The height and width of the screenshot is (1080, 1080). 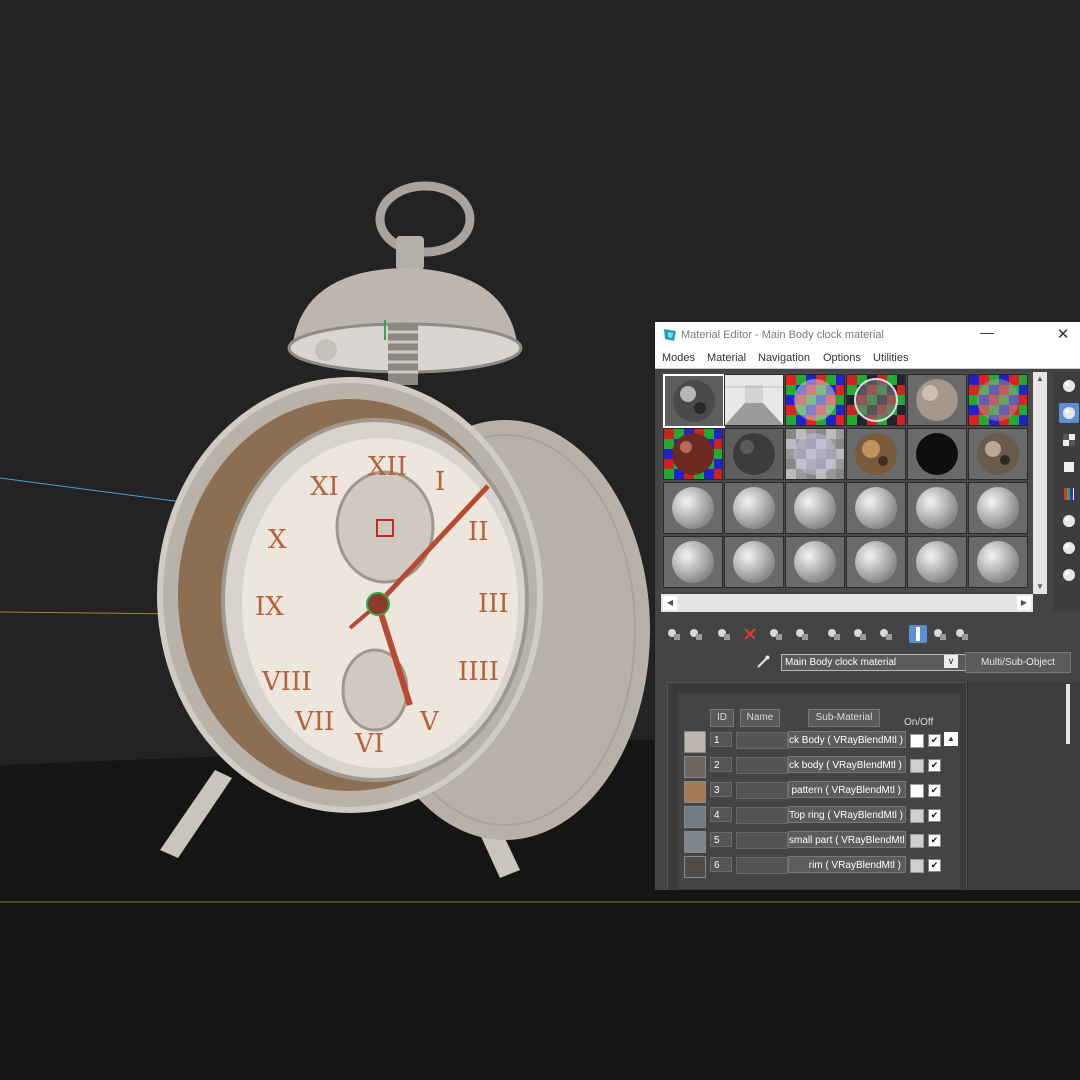 I want to click on show-shaded-material-icon, so click(x=886, y=634).